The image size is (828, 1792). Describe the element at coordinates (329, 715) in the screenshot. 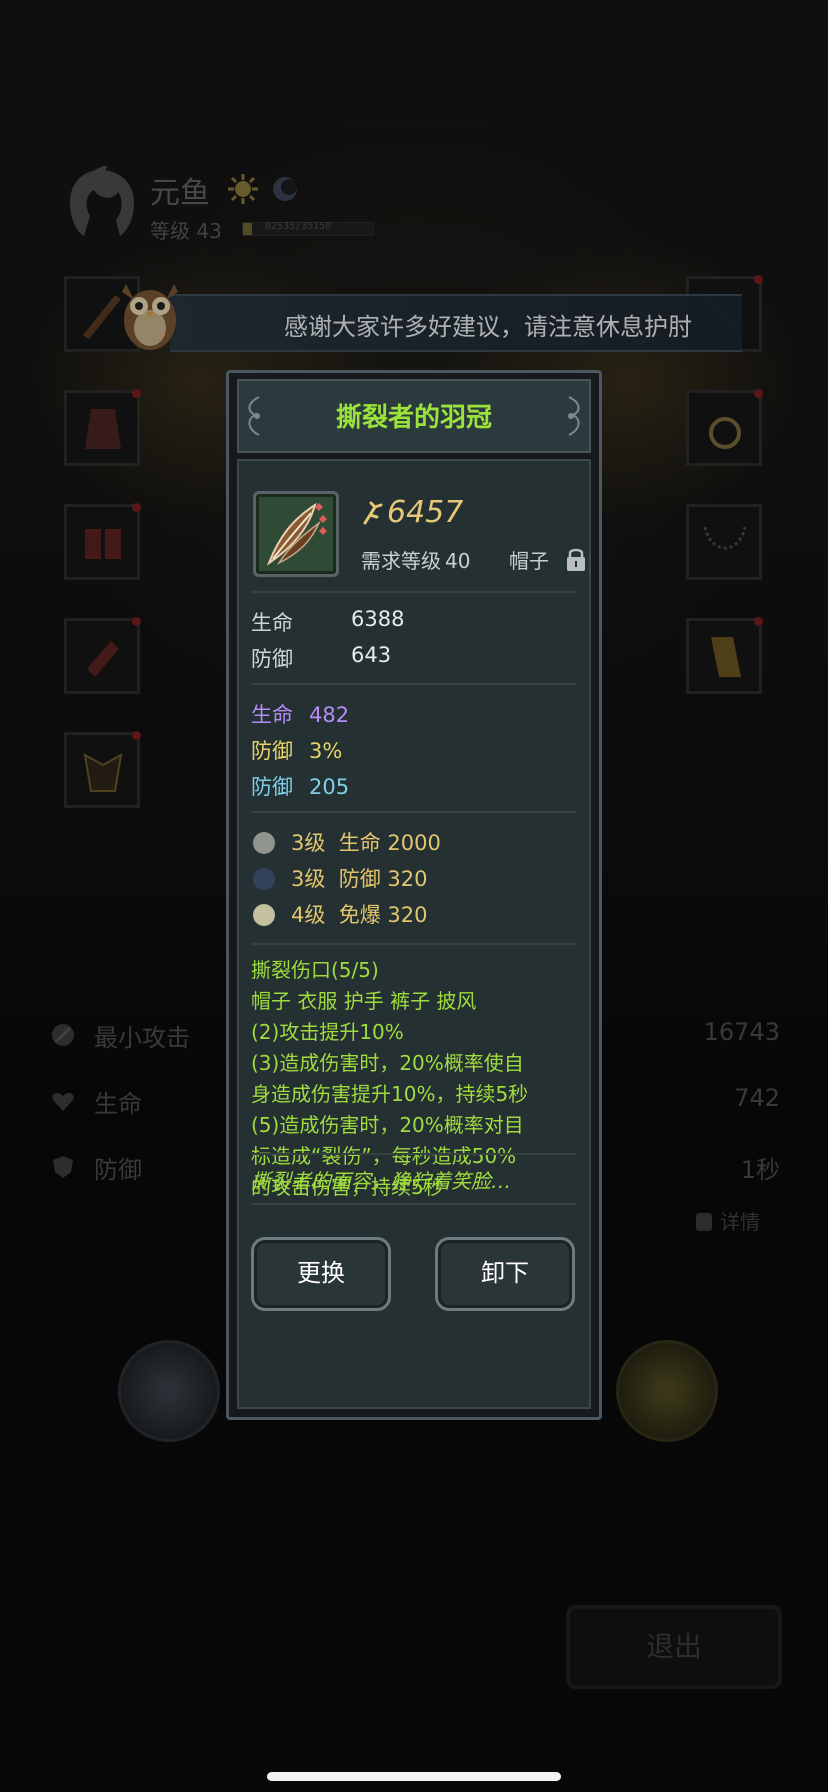

I see `stat-value: 482` at that location.